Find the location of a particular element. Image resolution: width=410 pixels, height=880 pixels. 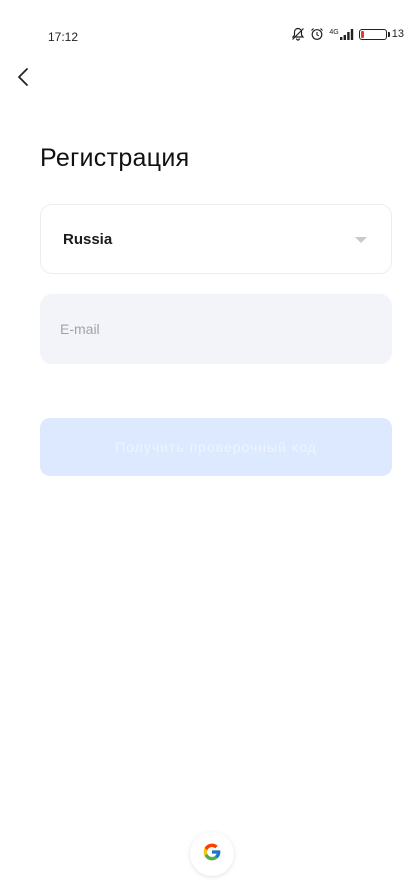

google-sign-in-button is located at coordinates (212, 854).